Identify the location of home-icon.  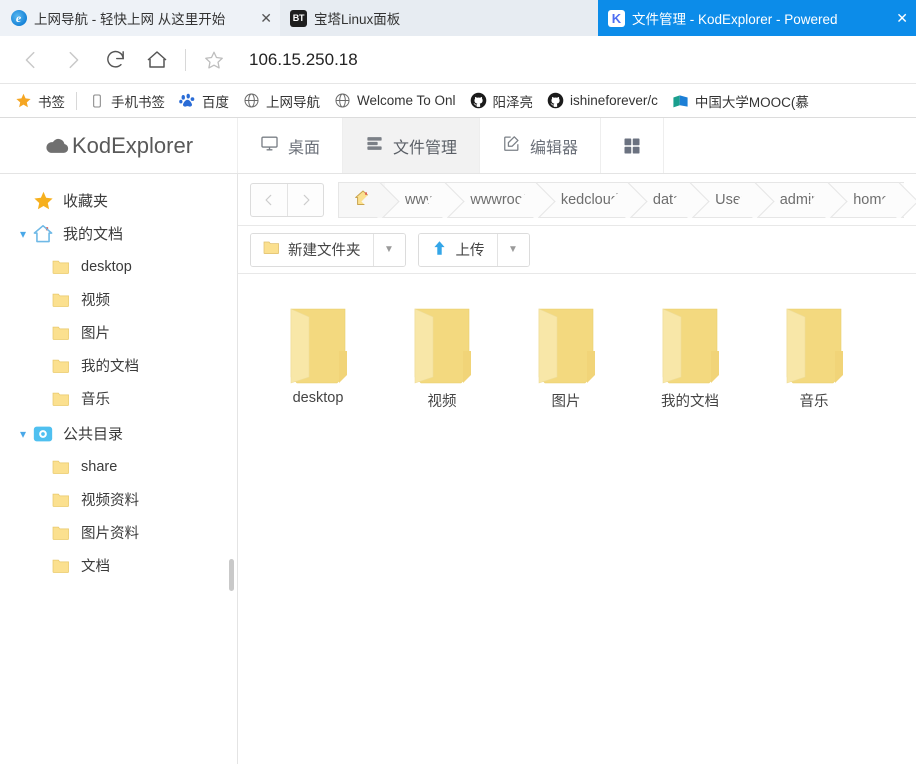
(157, 60).